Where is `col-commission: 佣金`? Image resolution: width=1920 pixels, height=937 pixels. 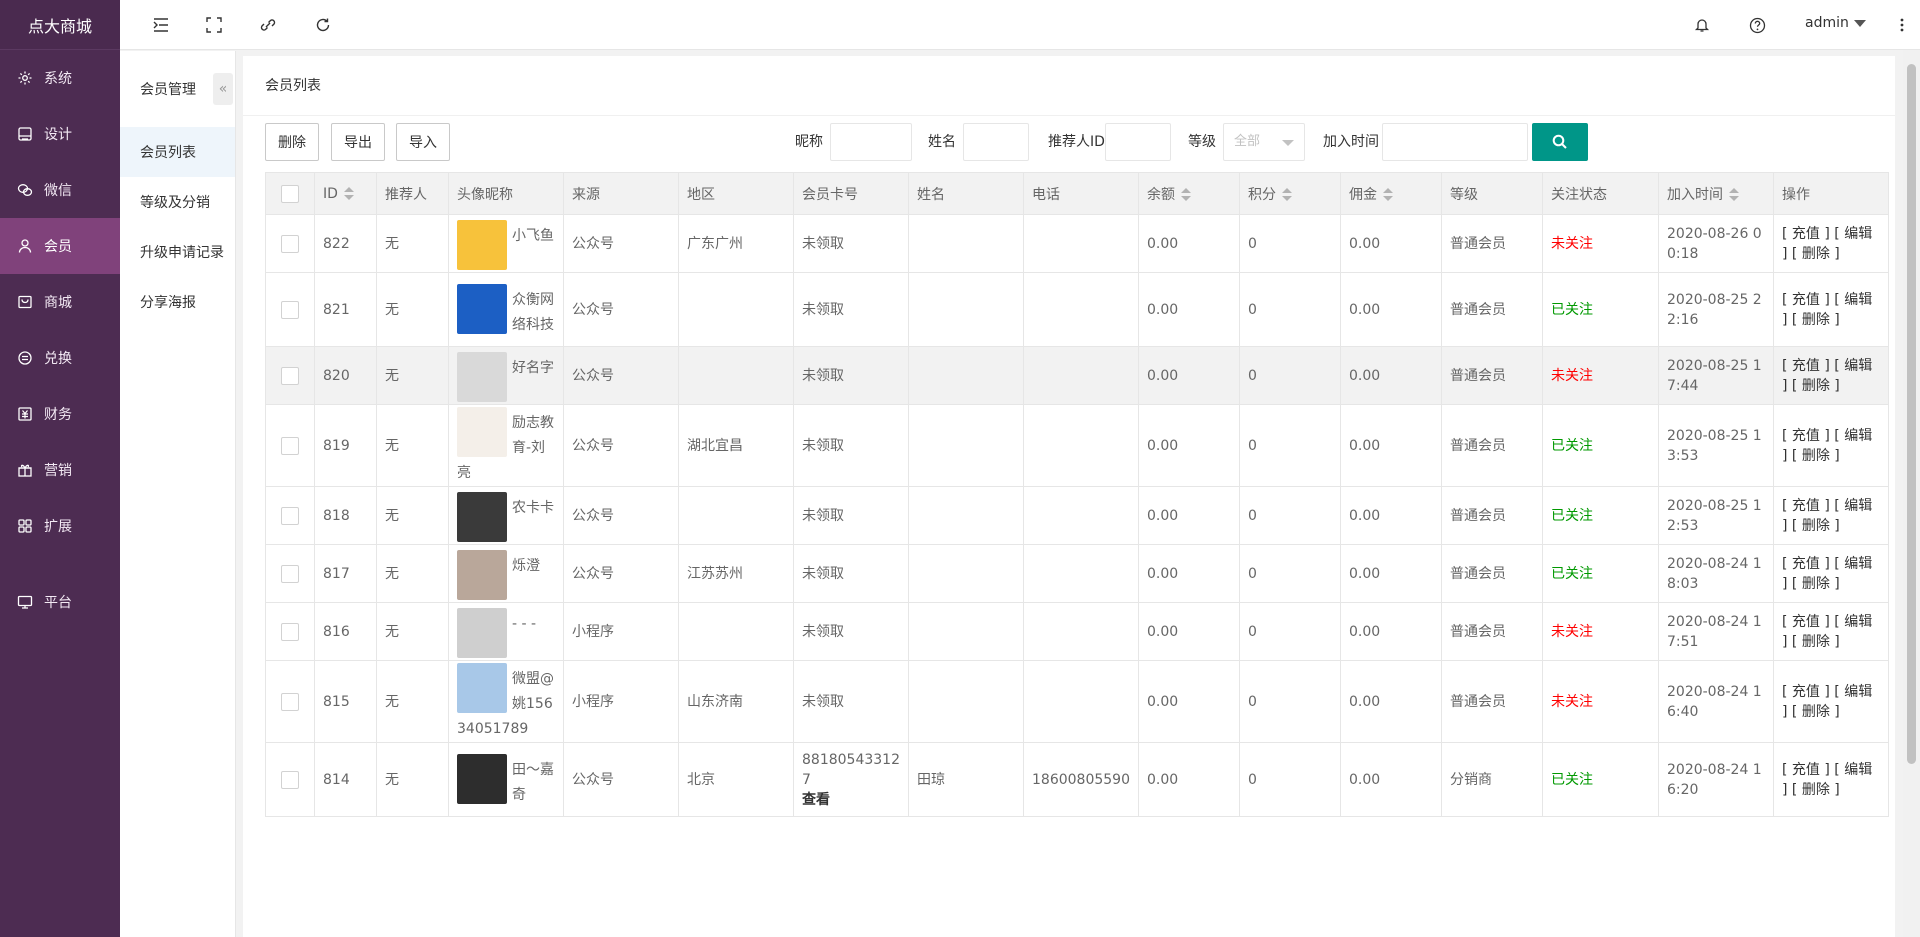
col-commission: 佣金 is located at coordinates (1391, 193).